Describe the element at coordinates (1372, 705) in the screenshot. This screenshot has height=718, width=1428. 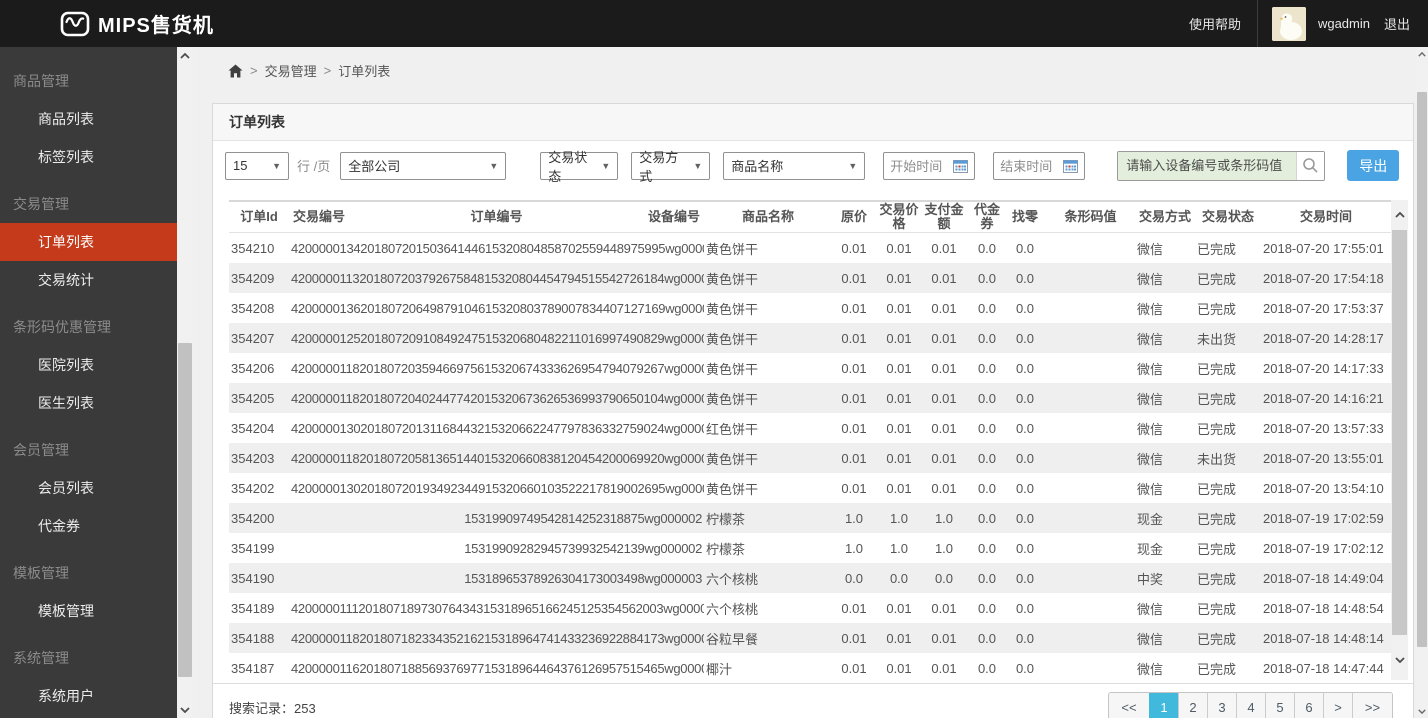
I see `page-button-last: >>` at that location.